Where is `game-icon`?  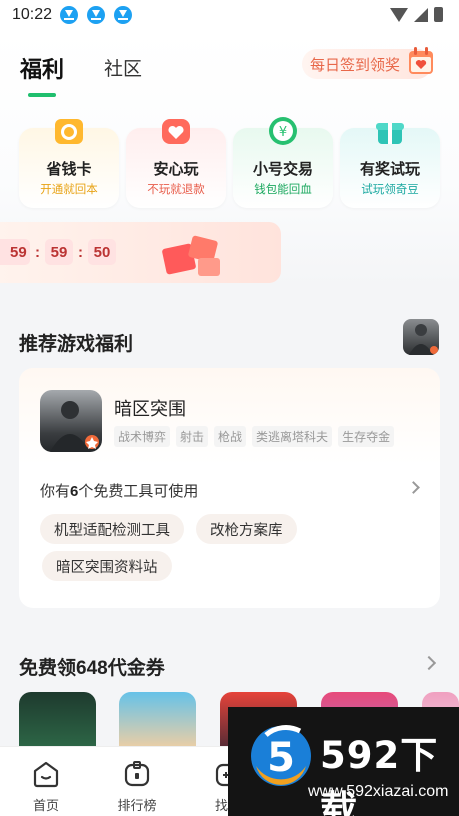
game-icon is located at coordinates (71, 421).